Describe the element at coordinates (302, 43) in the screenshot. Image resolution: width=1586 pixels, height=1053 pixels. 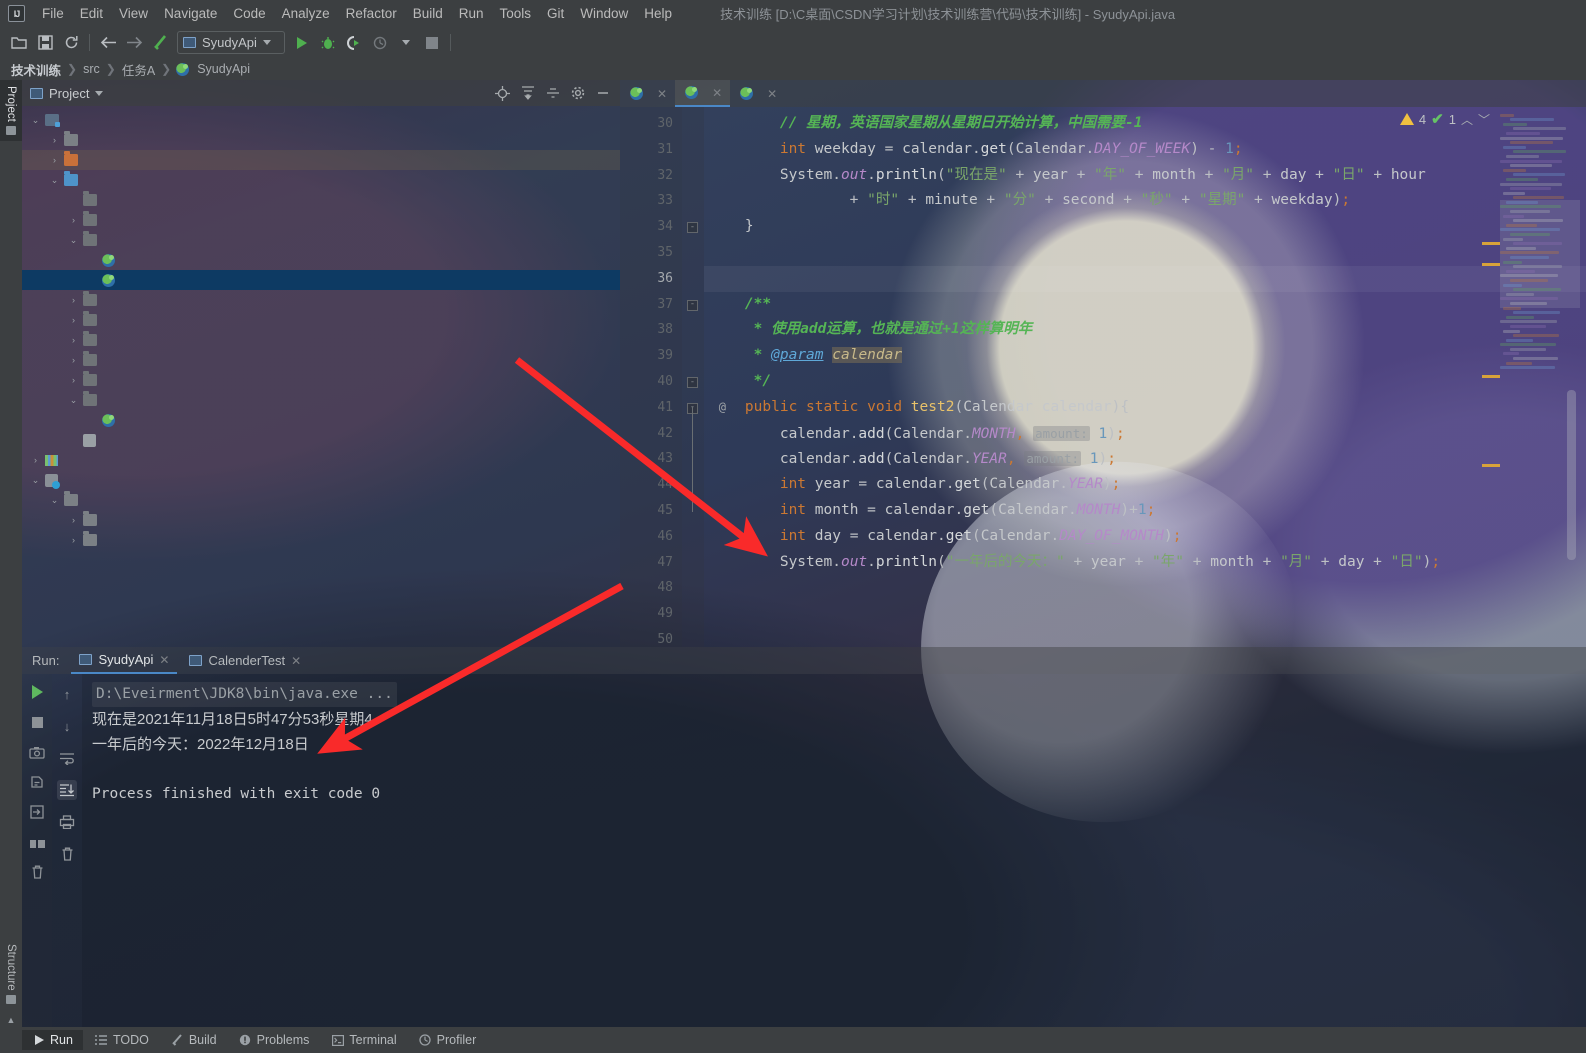
I see `run-icon` at that location.